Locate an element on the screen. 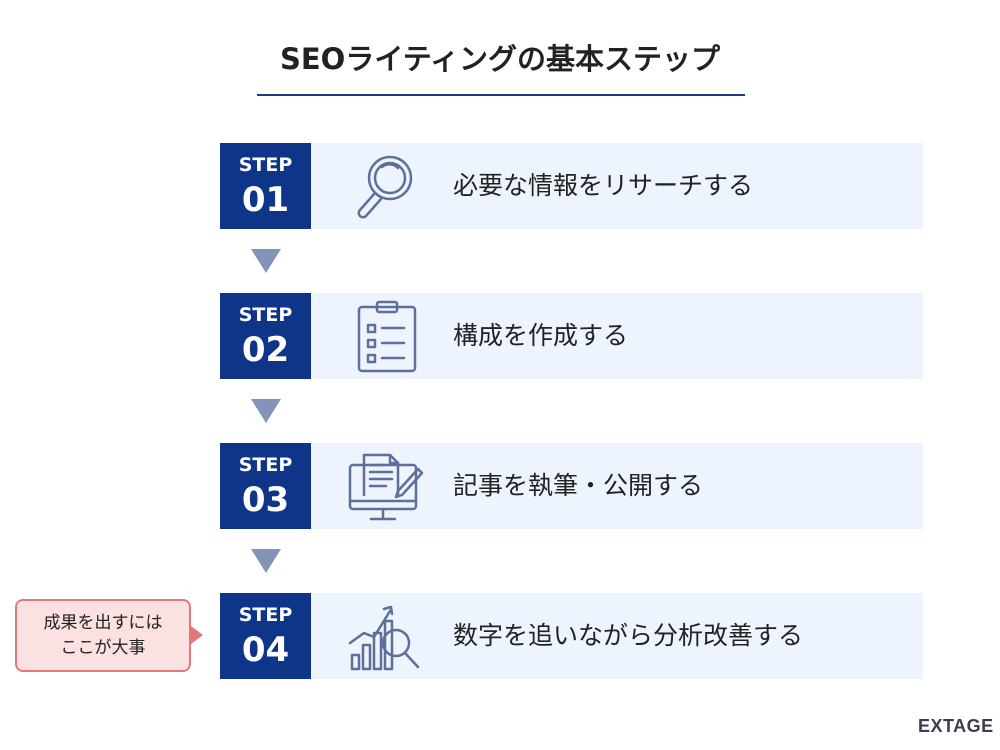 This screenshot has height=750, width=1000. step-row-01: STEP 01 必要な情報をリサーチする is located at coordinates (571, 186).